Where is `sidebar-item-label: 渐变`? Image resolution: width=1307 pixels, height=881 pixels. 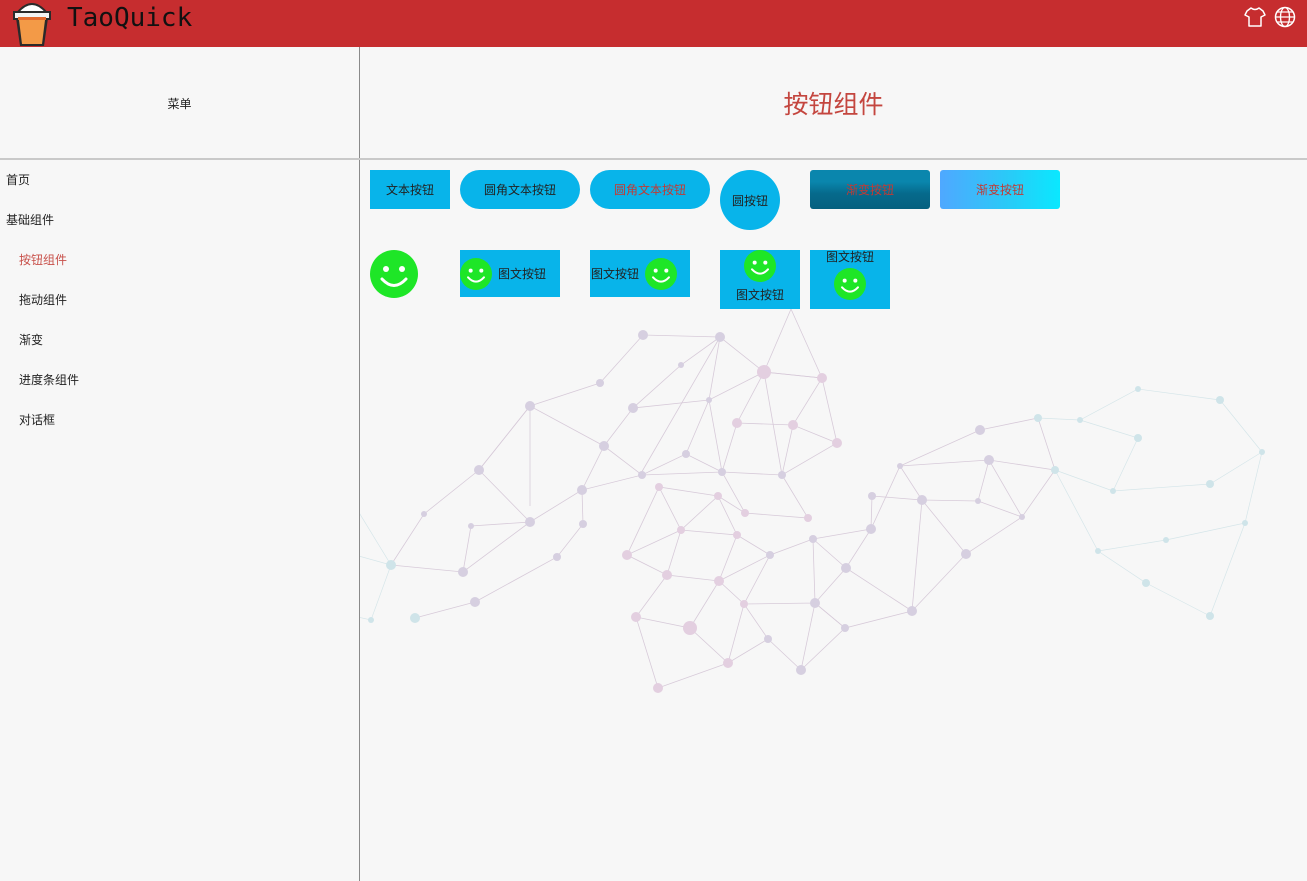 sidebar-item-label: 渐变 is located at coordinates (31, 339).